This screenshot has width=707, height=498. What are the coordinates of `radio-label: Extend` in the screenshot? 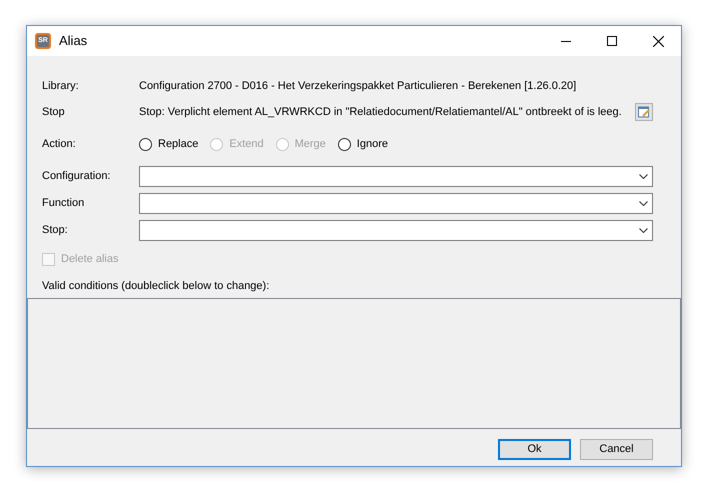 It's located at (246, 144).